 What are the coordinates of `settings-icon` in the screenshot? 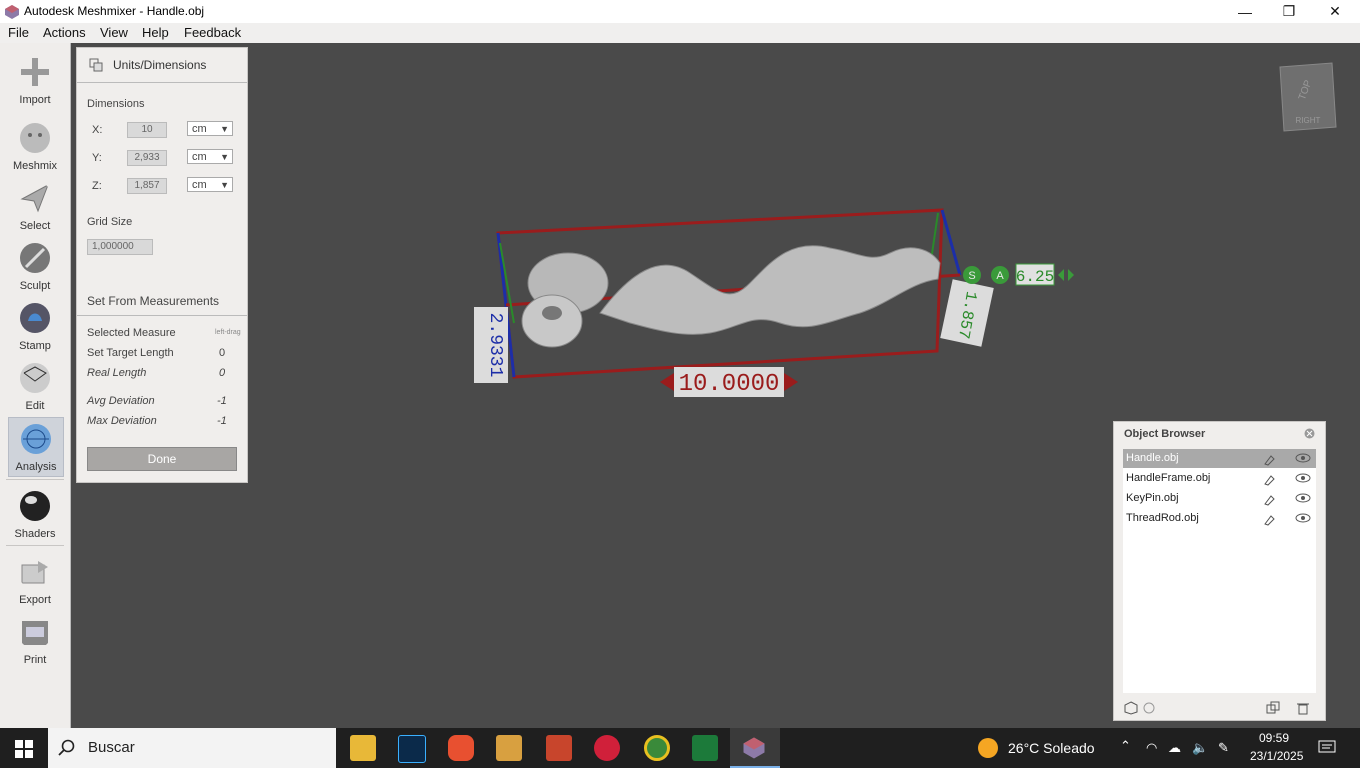 It's located at (1149, 708).